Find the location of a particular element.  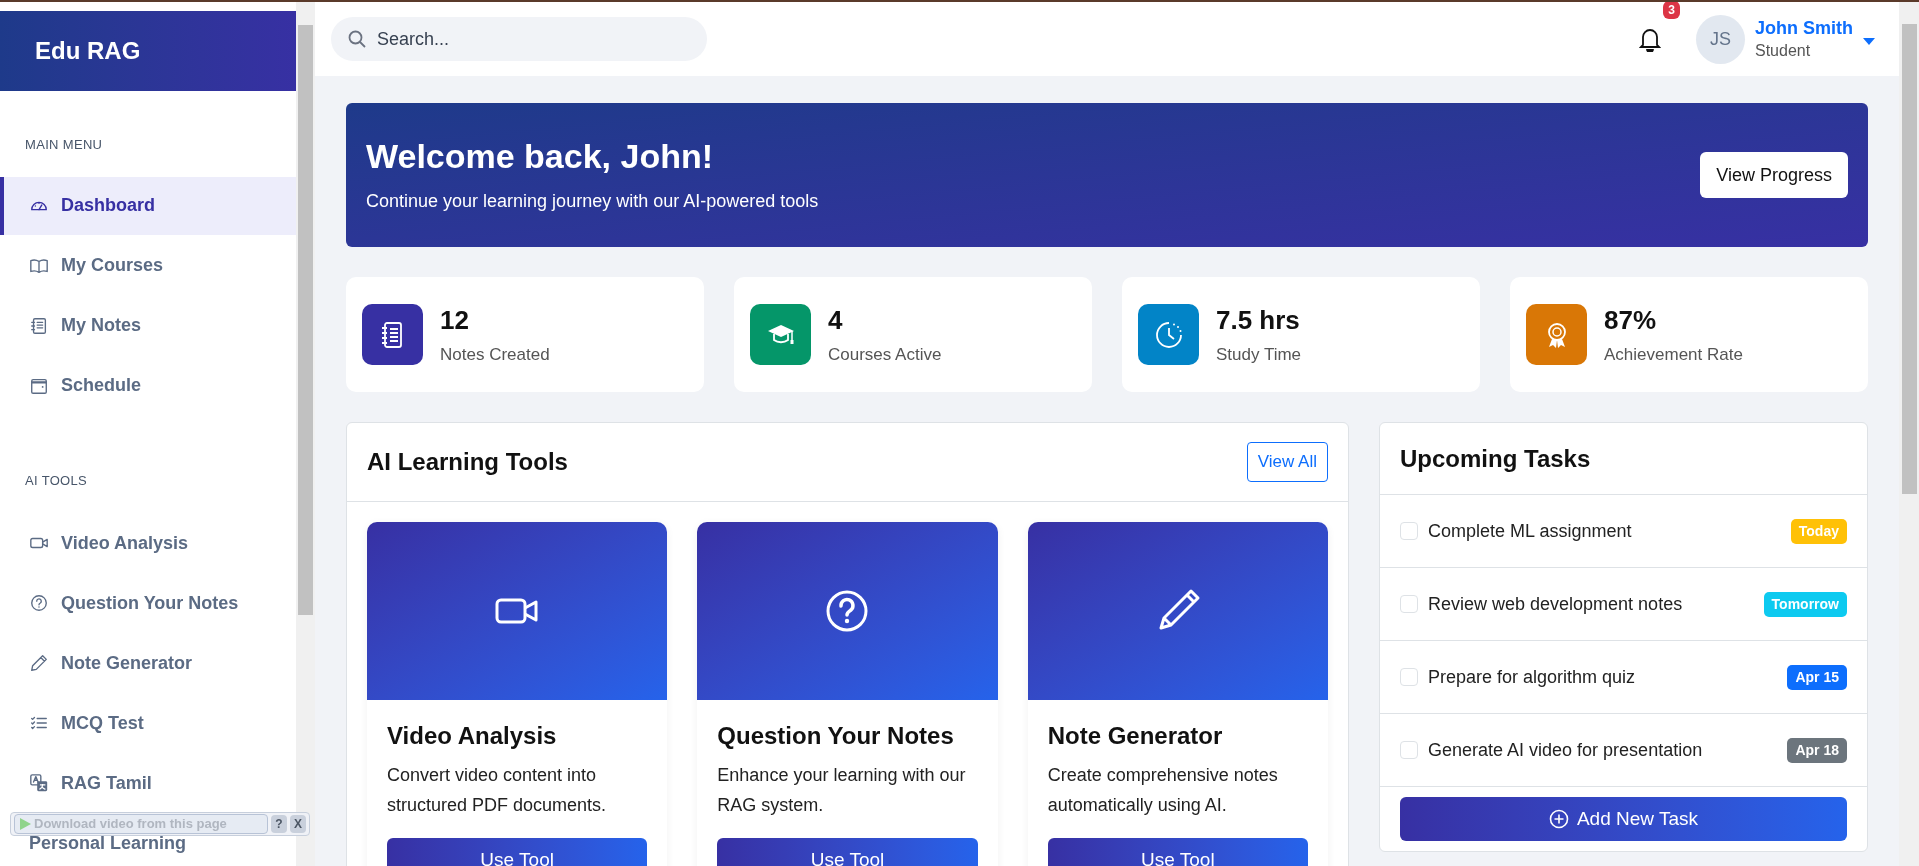

section-heading: AI TOOLS is located at coordinates (56, 480).